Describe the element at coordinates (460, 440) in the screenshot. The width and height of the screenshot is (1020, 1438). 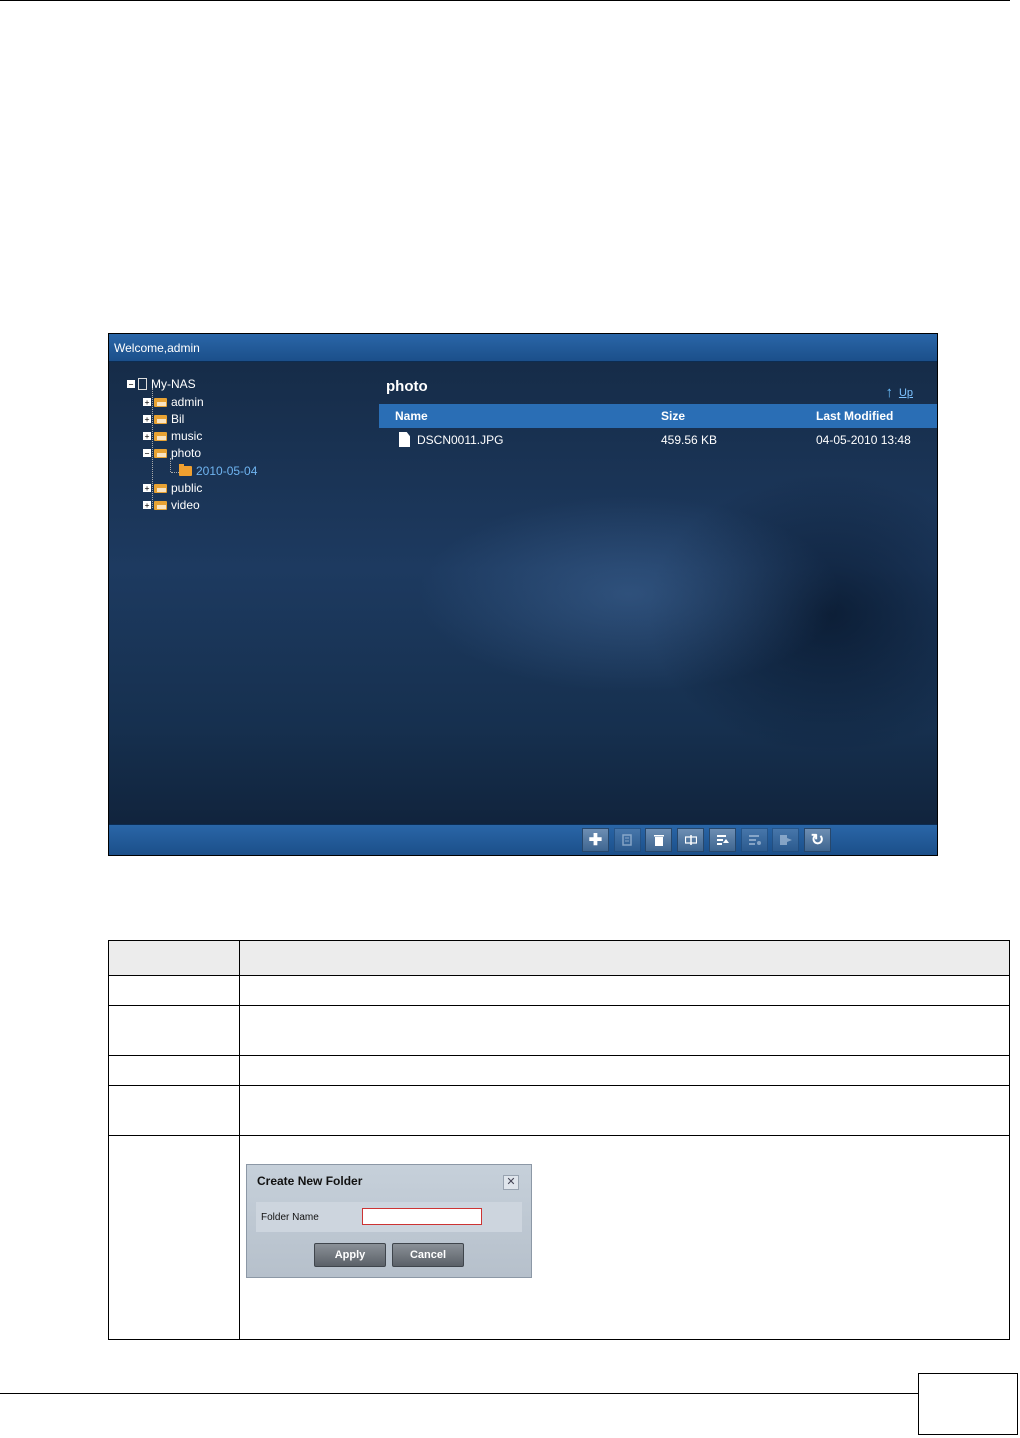
I see `file-name: DSCN0011.JPG` at that location.